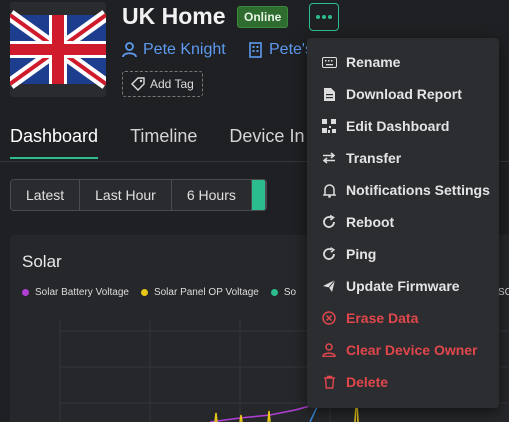  I want to click on legend-label: So, so click(290, 292).